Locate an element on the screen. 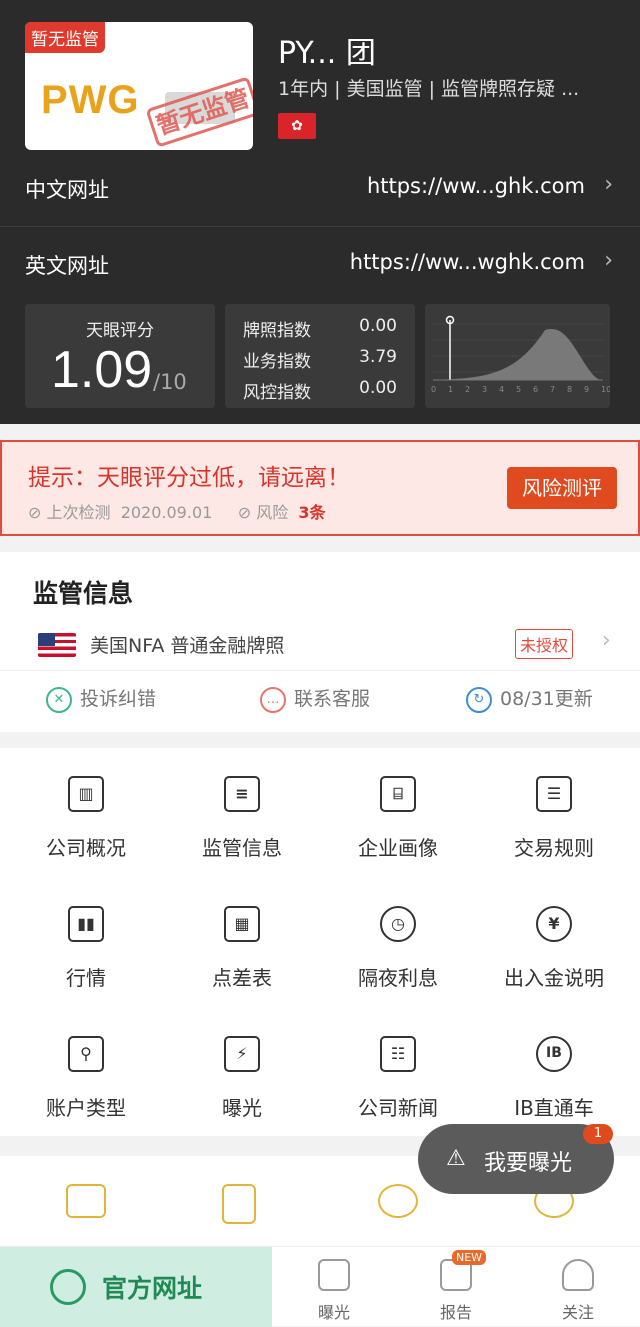 The height and width of the screenshot is (1327, 640). curve-tick-label: 1 is located at coordinates (450, 389).